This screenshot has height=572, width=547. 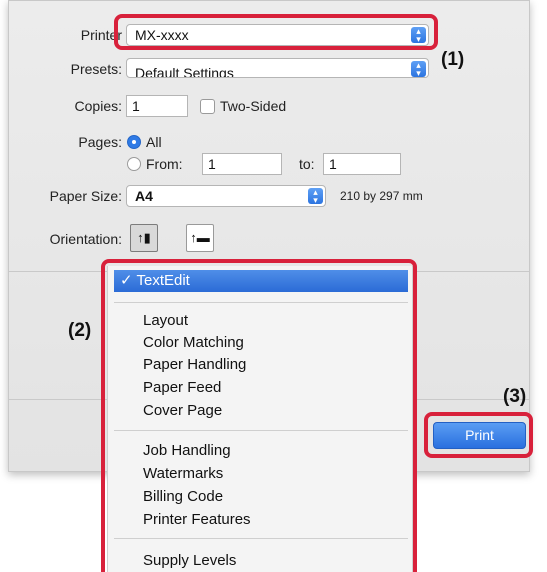 What do you see at coordinates (96, 69) in the screenshot?
I see `presets-label: Presets:` at bounding box center [96, 69].